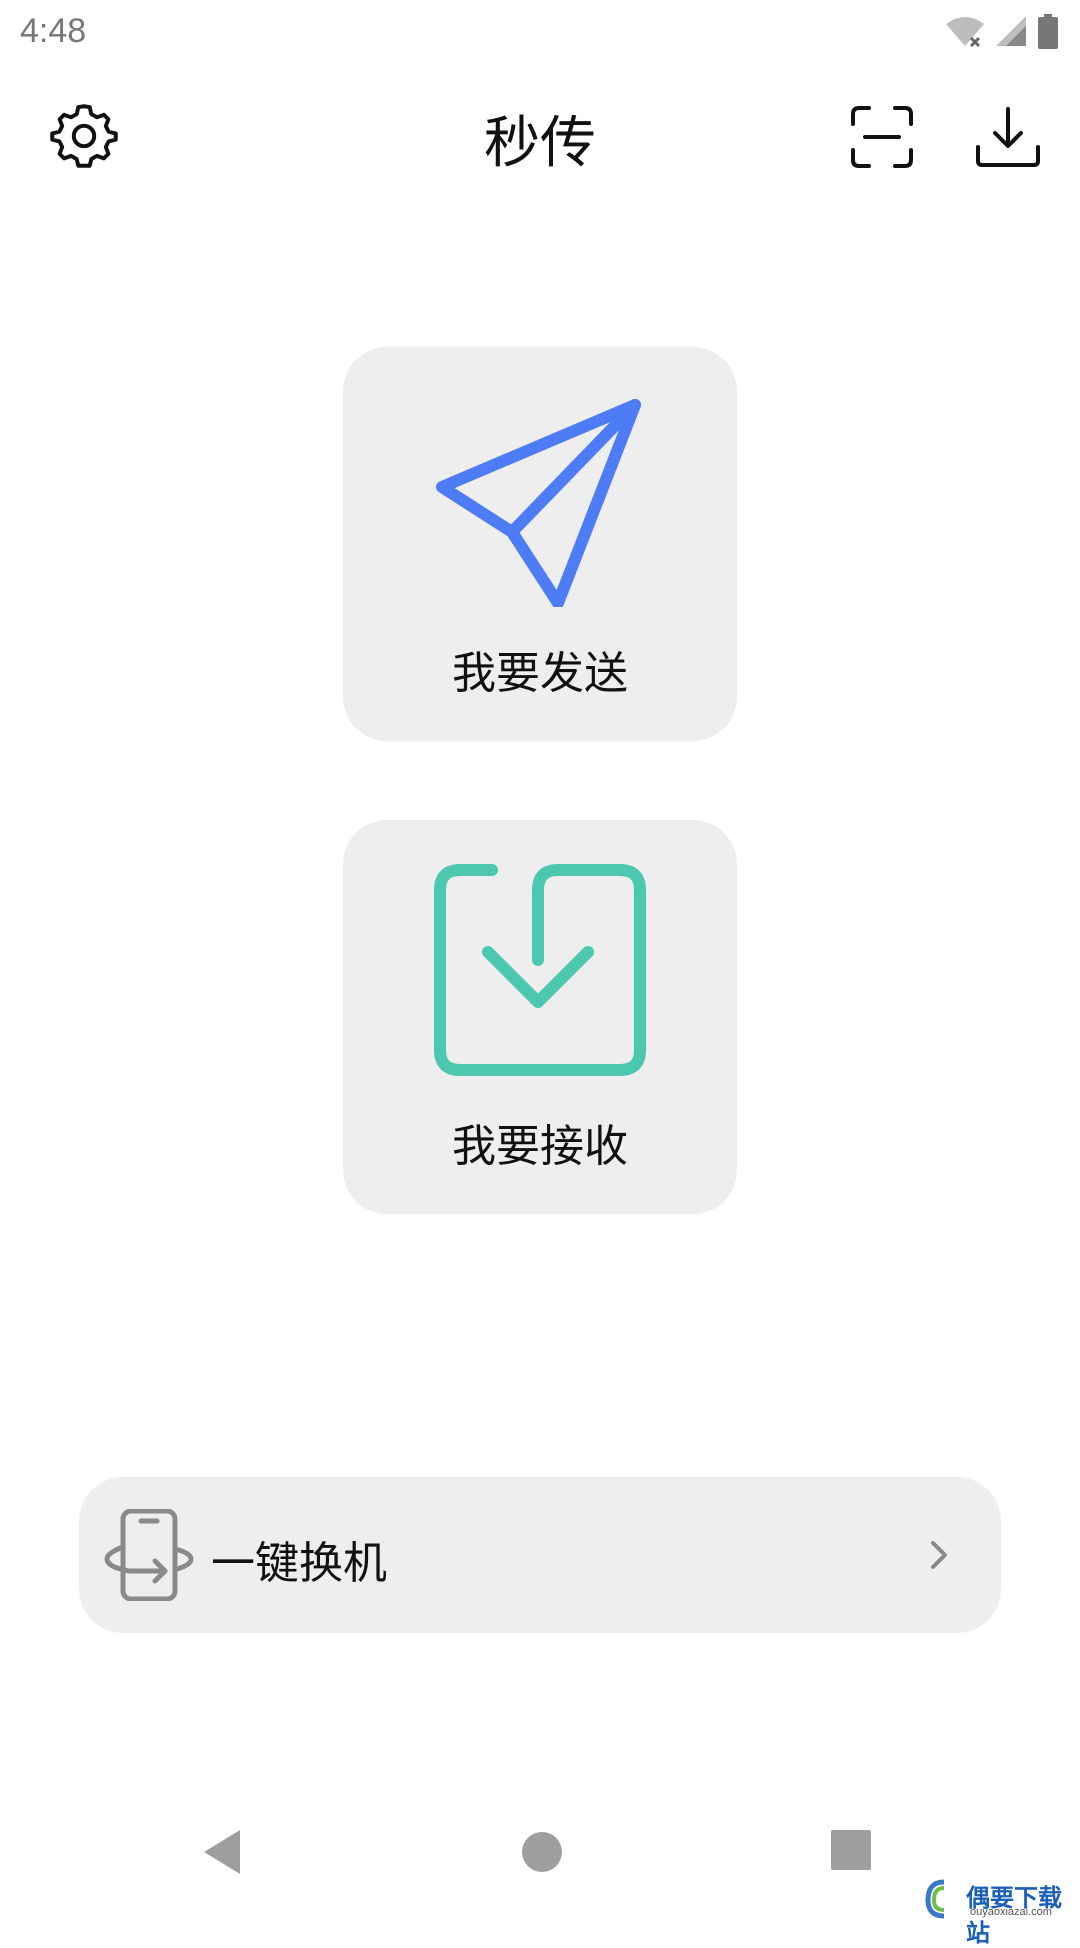  What do you see at coordinates (53, 31) in the screenshot?
I see `status-time: 4:48` at bounding box center [53, 31].